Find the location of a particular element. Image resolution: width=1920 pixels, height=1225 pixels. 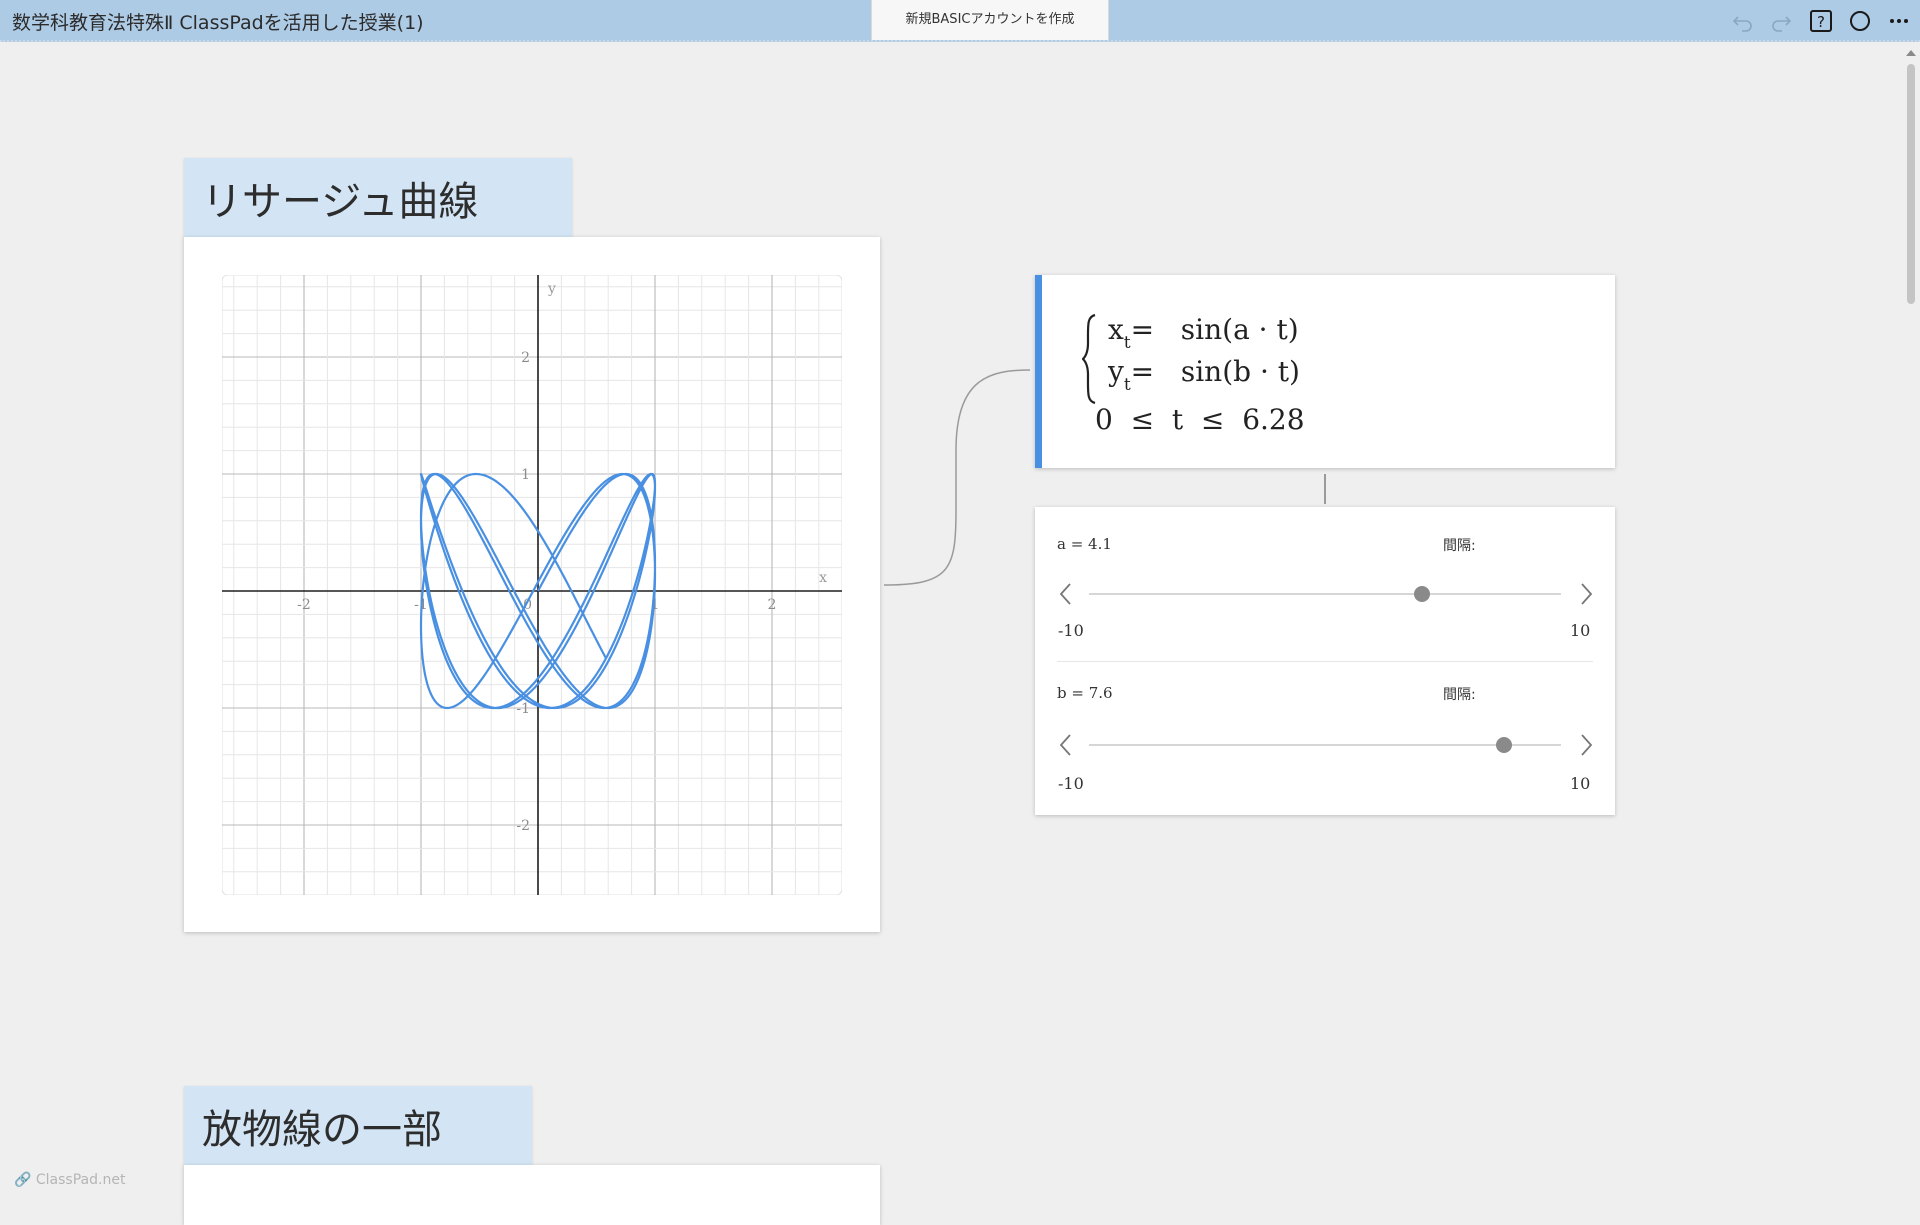

x-tick-label: 2 is located at coordinates (772, 605).